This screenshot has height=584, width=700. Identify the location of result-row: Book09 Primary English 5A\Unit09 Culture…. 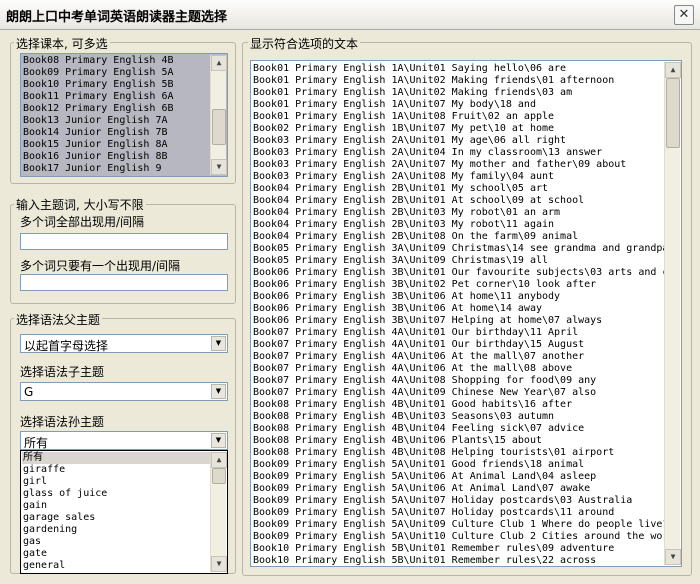
(458, 525).